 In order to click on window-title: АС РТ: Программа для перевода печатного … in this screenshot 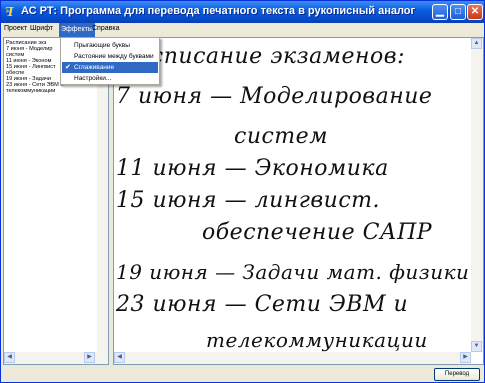, I will do `click(218, 11)`.